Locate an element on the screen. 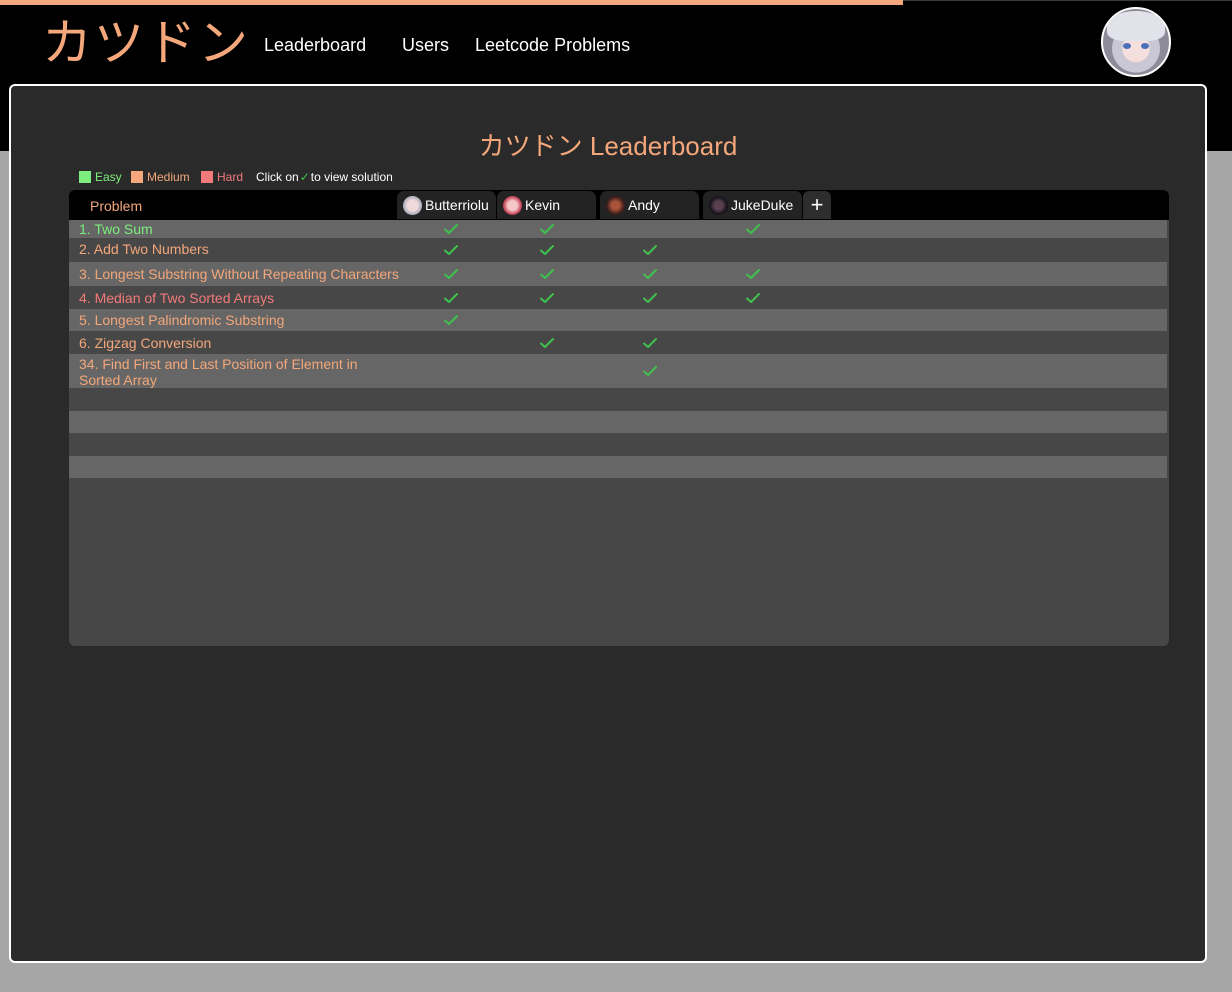 This screenshot has height=992, width=1232. user-tab-butterriolu: Butterriolu is located at coordinates (446, 205).